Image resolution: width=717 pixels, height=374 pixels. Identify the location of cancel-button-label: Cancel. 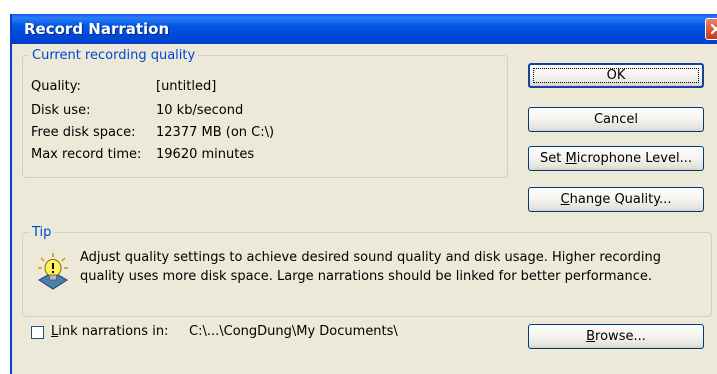
(616, 119).